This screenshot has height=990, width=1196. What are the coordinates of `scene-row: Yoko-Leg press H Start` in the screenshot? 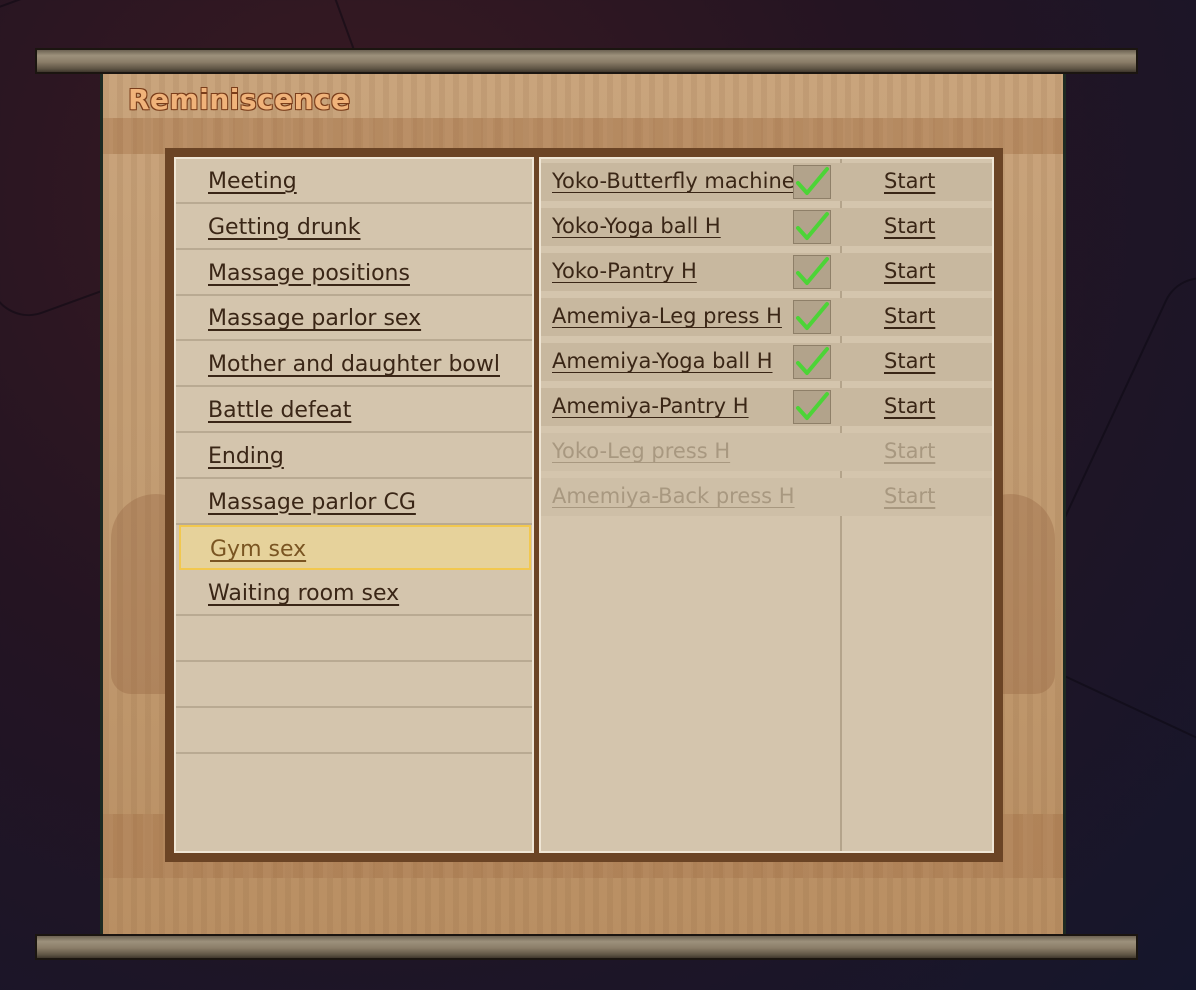 It's located at (766, 452).